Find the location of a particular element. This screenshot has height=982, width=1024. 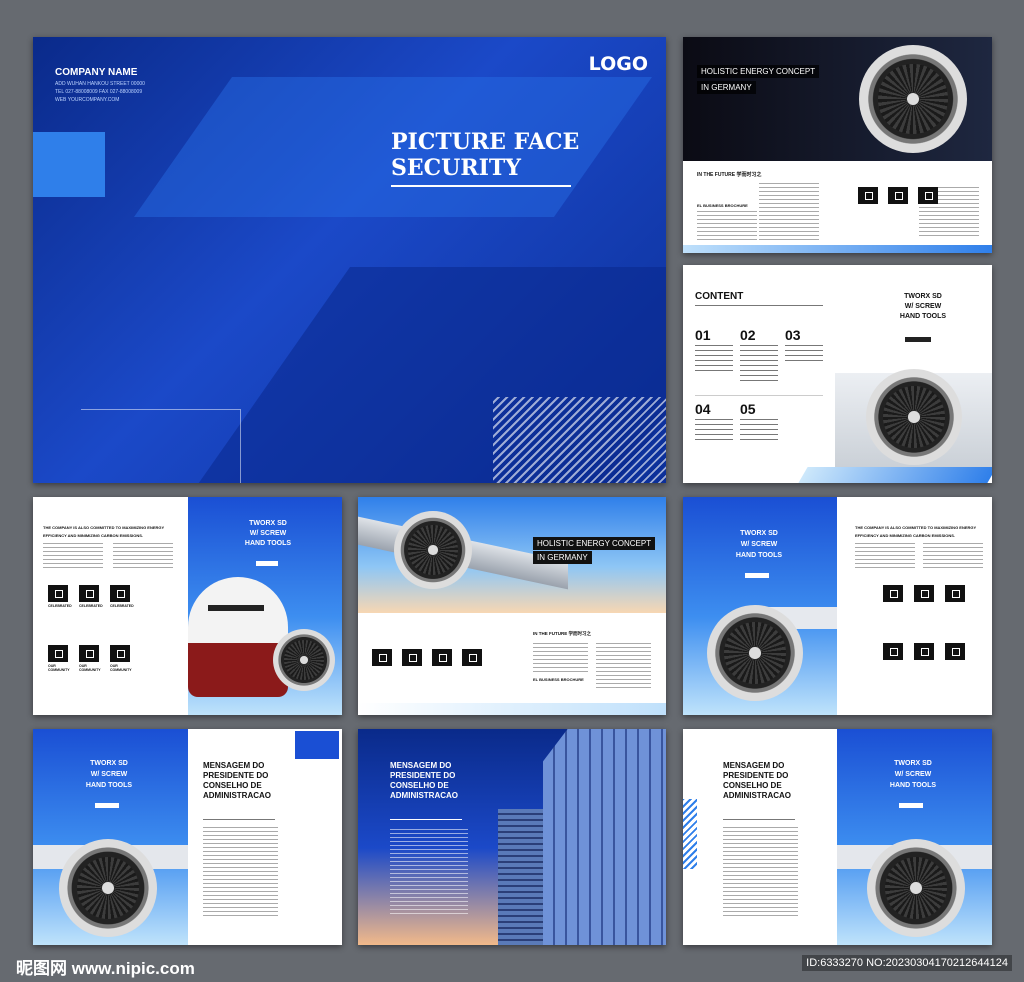

holistic-tag-1: HOLISTIC ENERGY CONCEPT is located at coordinates (758, 71).